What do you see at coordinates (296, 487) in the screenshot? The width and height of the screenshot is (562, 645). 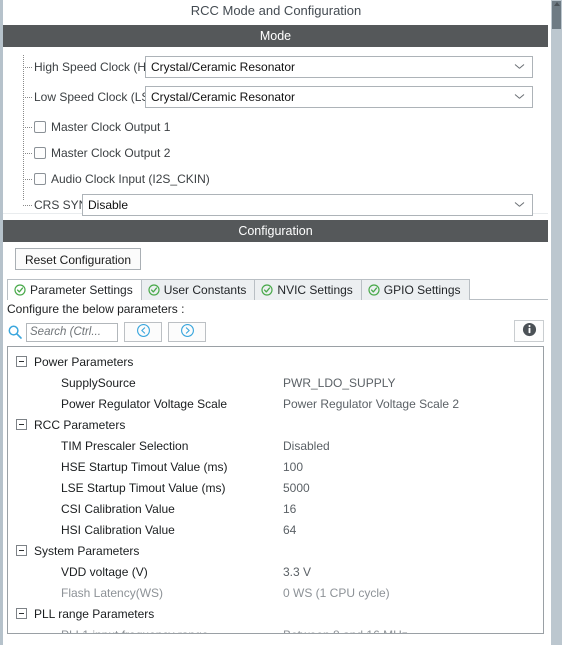 I see `param-value: 5000` at bounding box center [296, 487].